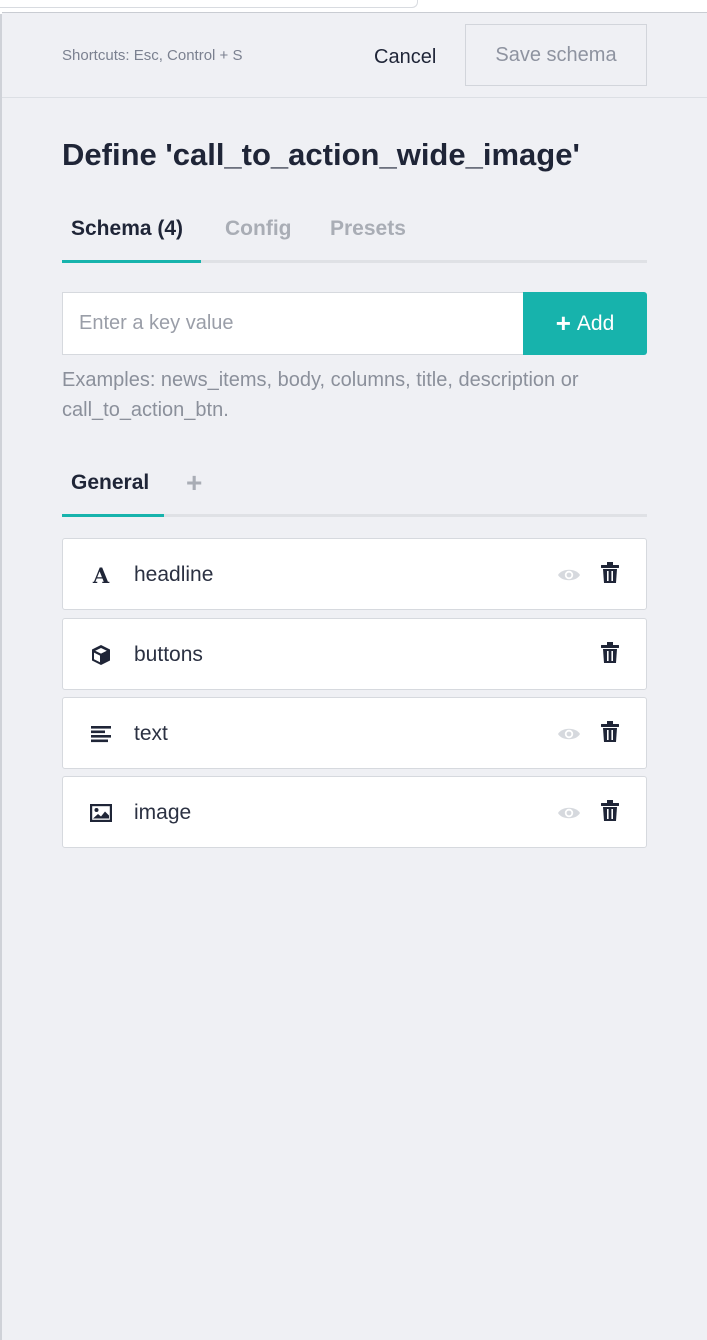 This screenshot has width=707, height=1340. What do you see at coordinates (101, 813) in the screenshot?
I see `image-icon` at bounding box center [101, 813].